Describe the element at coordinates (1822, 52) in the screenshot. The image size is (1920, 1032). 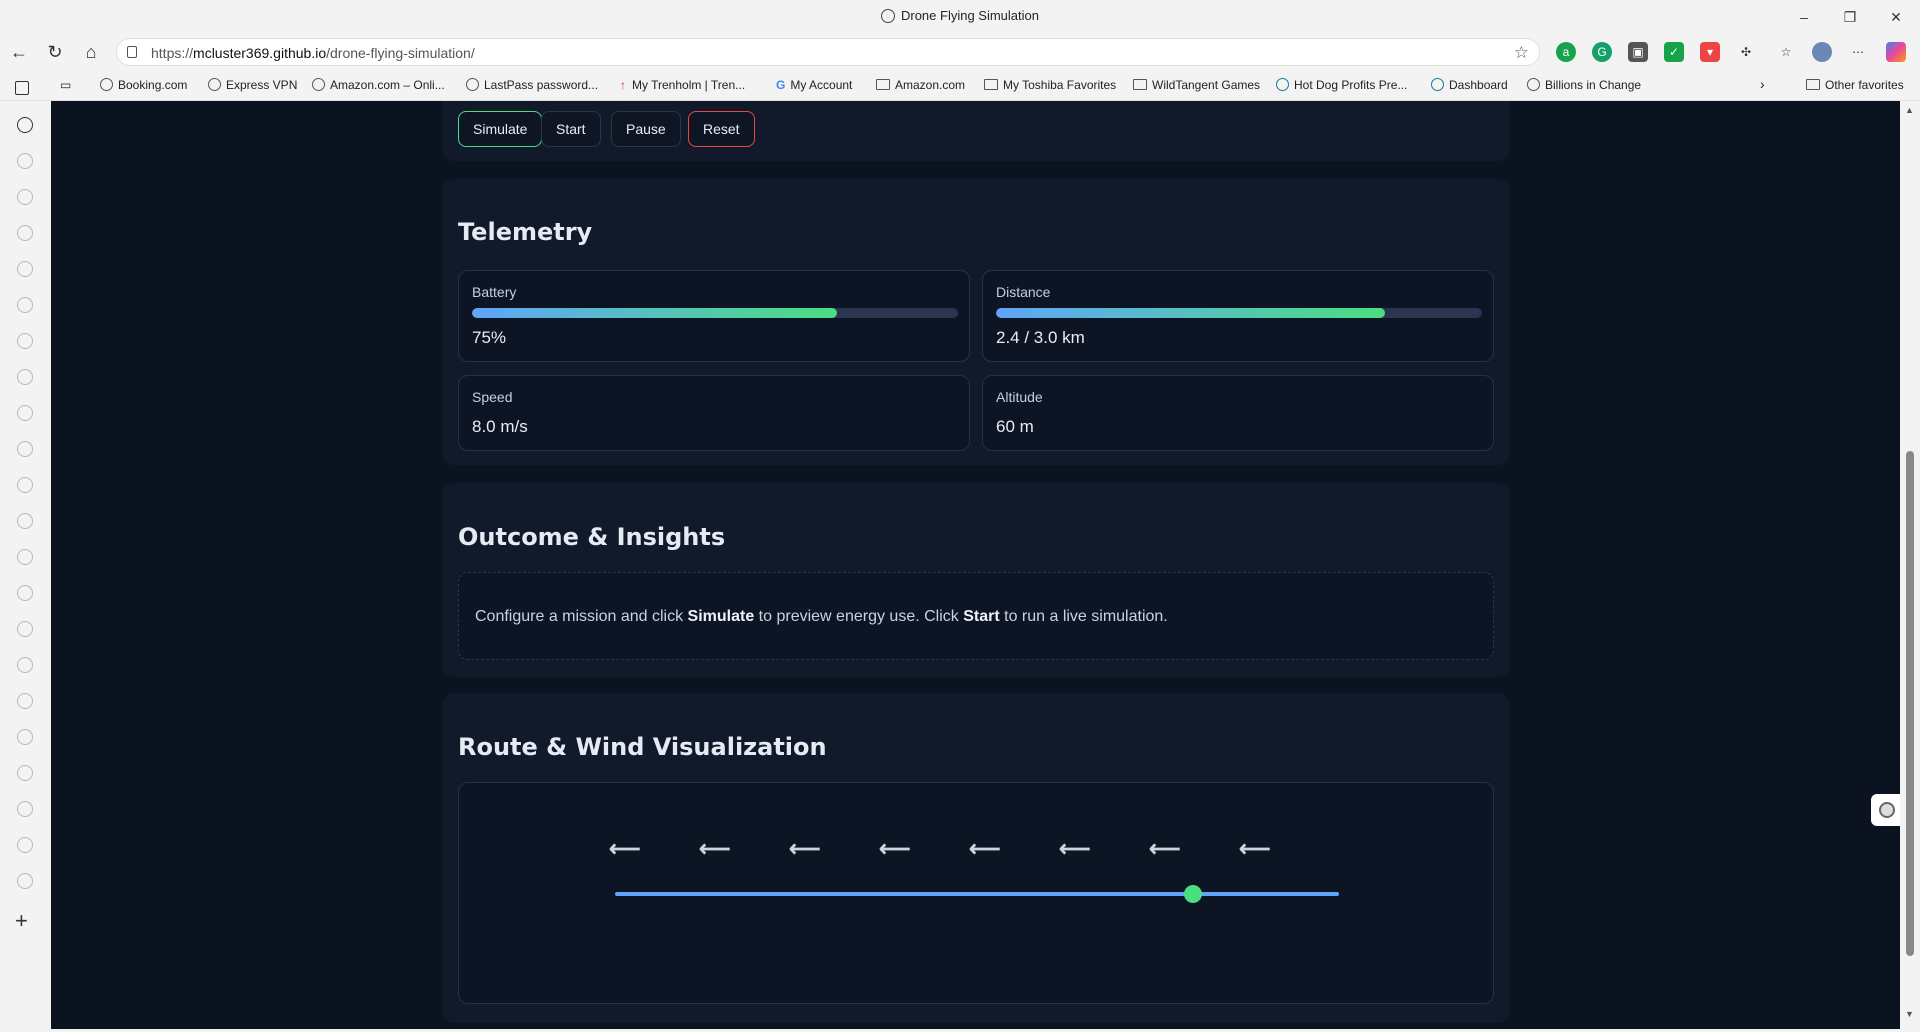
I see `avatar` at that location.